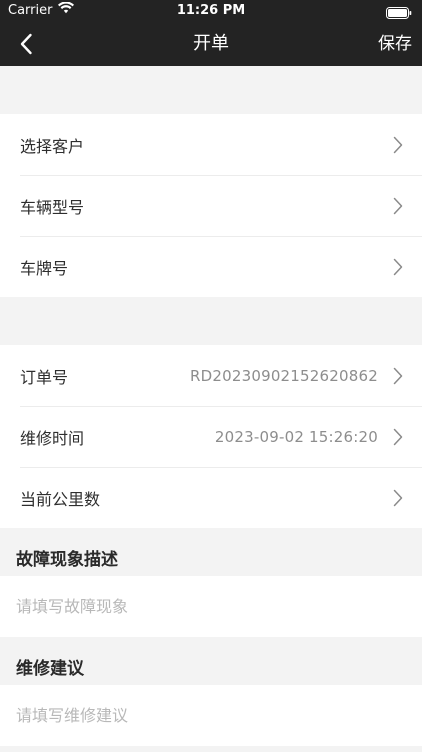  I want to click on navigation-bar: 开单 保存, so click(211, 44).